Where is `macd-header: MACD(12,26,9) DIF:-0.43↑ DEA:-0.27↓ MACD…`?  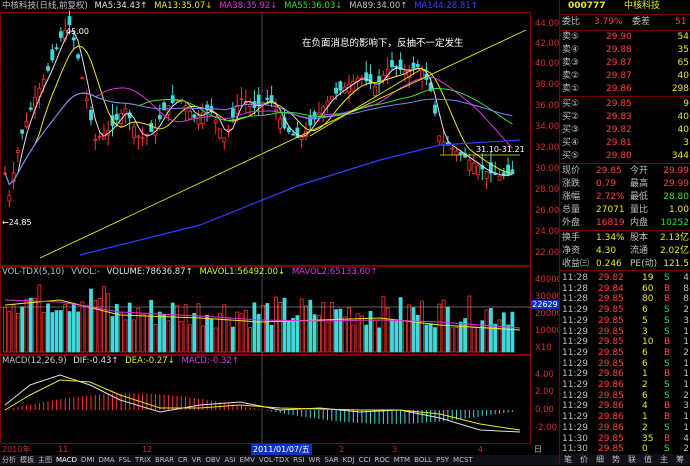
macd-header: MACD(12,26,9) DIF:-0.43↑ DEA:-0.27↓ MACD… is located at coordinates (122, 361).